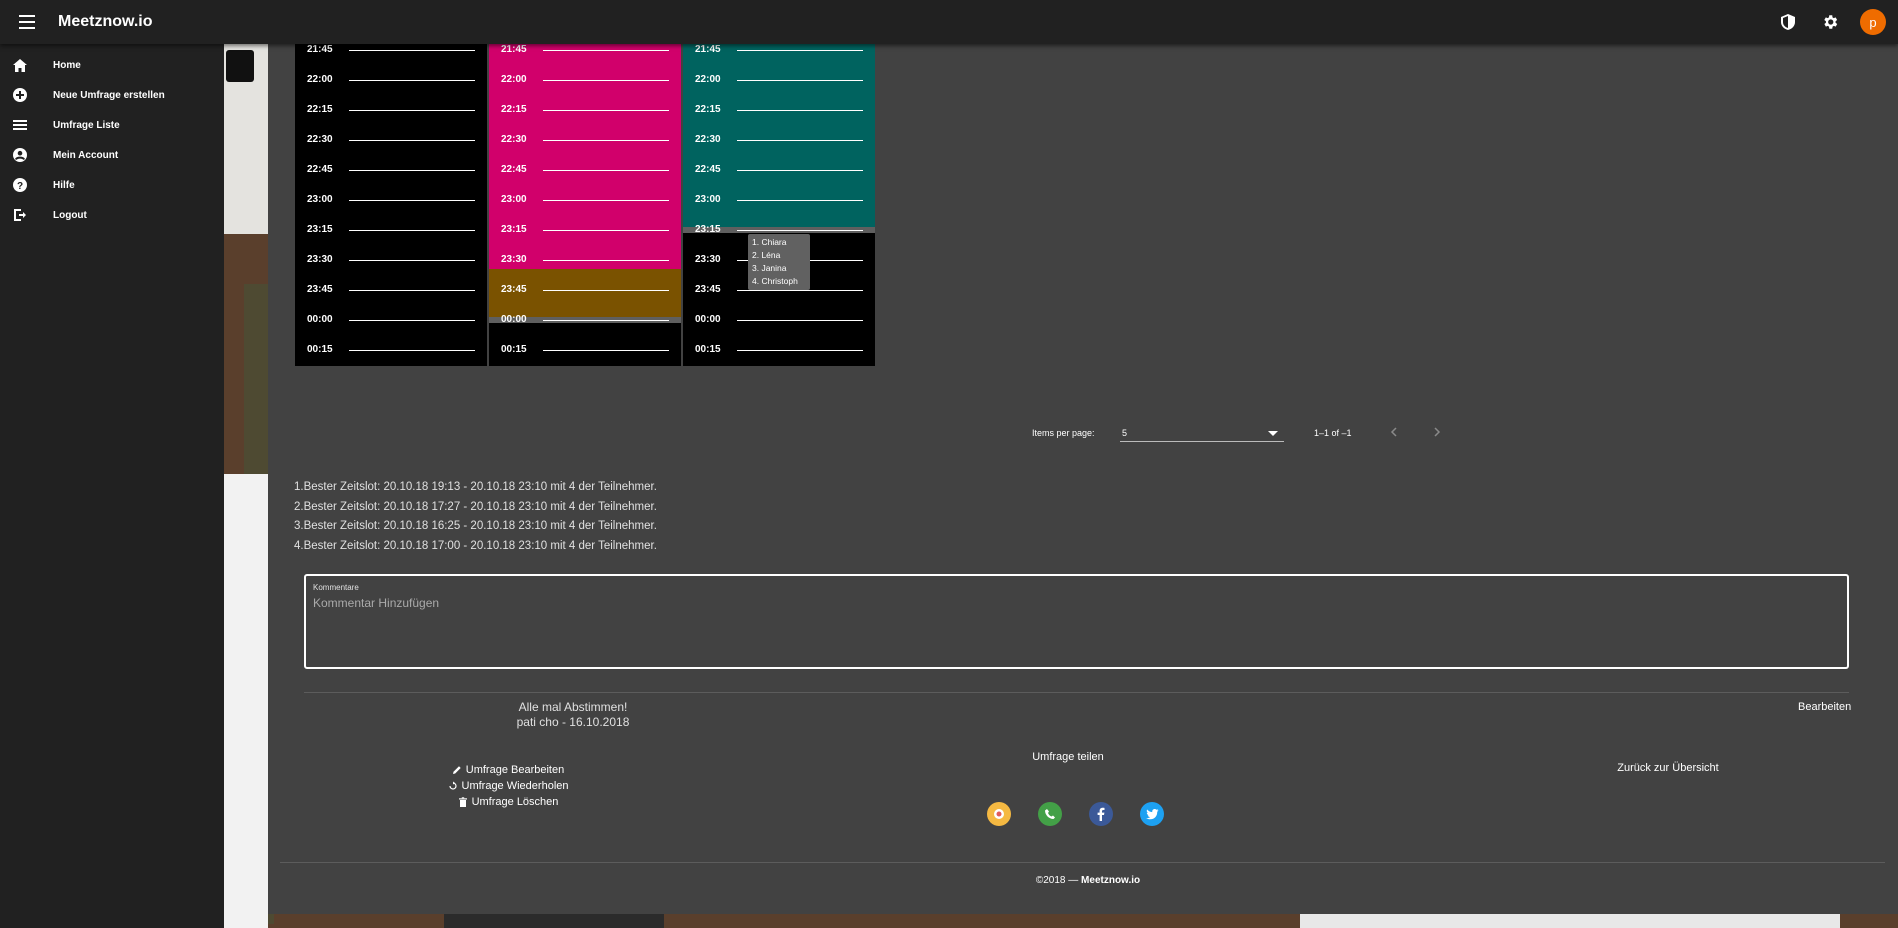 This screenshot has height=928, width=1898. What do you see at coordinates (1075, 814) in the screenshot?
I see `share-buttons` at bounding box center [1075, 814].